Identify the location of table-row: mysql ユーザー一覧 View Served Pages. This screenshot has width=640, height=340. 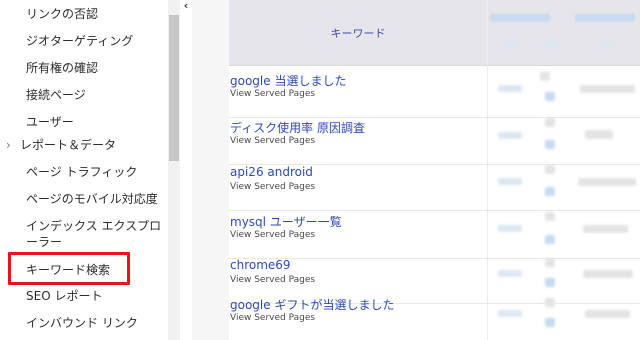
(434, 236).